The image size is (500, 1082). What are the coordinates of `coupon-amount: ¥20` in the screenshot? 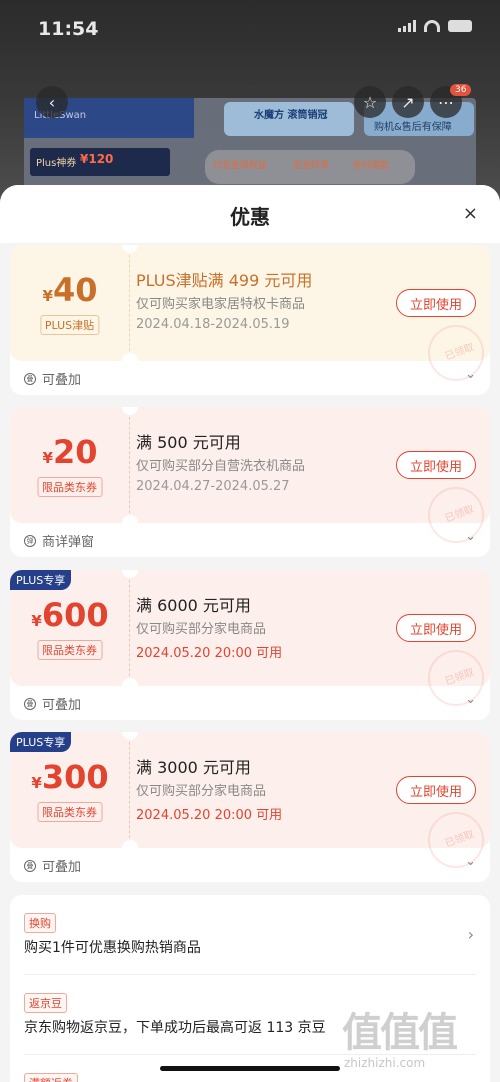 It's located at (70, 452).